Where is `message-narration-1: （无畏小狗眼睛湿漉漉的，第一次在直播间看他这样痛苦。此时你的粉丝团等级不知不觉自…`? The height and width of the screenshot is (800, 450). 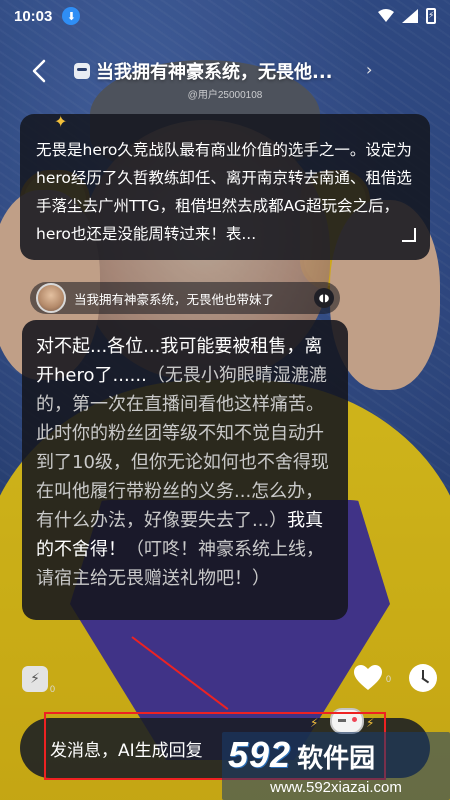
message-narration-1: （无畏小狗眼睛湿漉漉的，第一次在直播间看他这样痛苦。此时你的粉丝团等级不知不觉自… is located at coordinates (182, 448).